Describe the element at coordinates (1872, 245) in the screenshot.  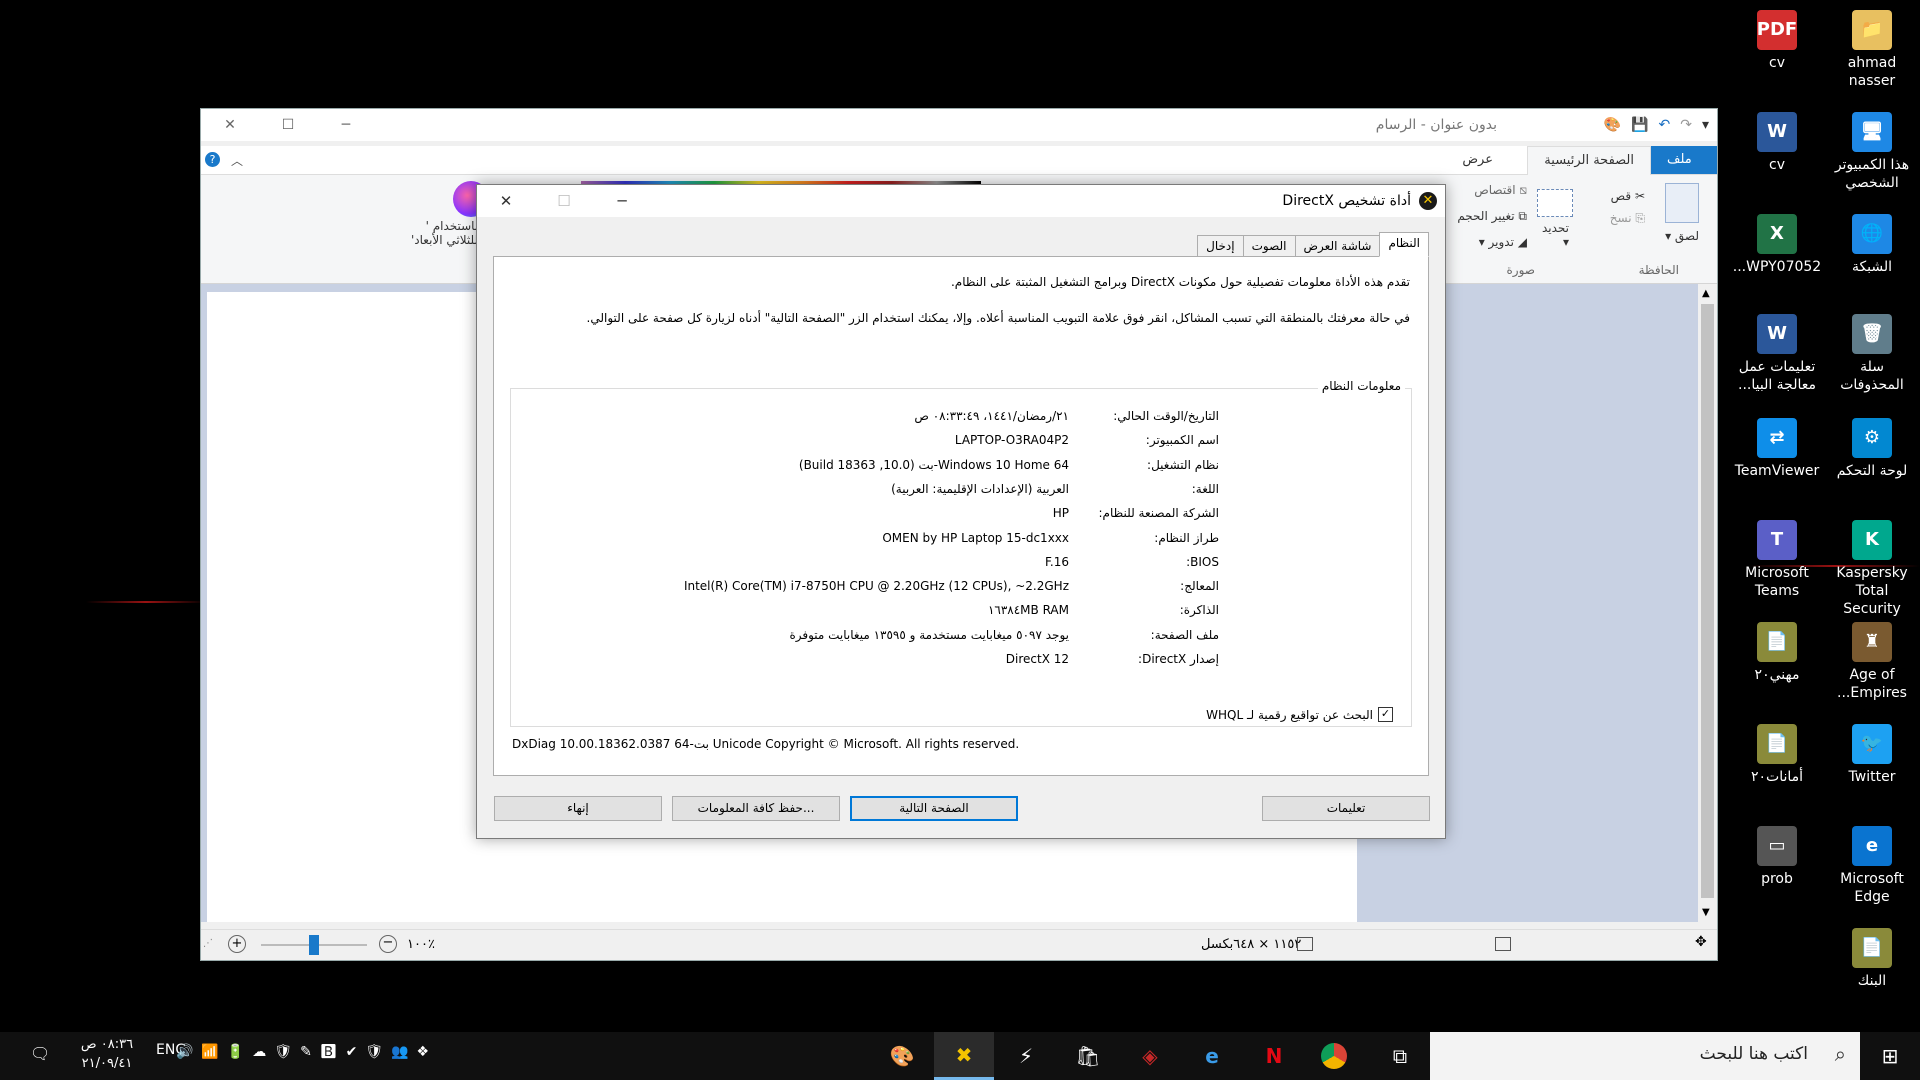
I see `desktop-icon: 🌐 الشبكة` at that location.